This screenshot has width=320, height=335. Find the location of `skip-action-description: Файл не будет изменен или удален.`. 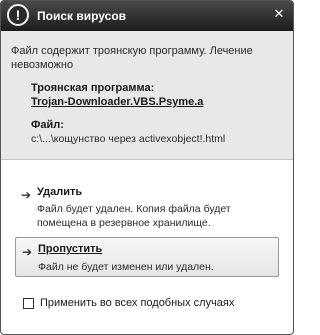

skip-action-description: Файл не будет изменен или удален. is located at coordinates (126, 267).